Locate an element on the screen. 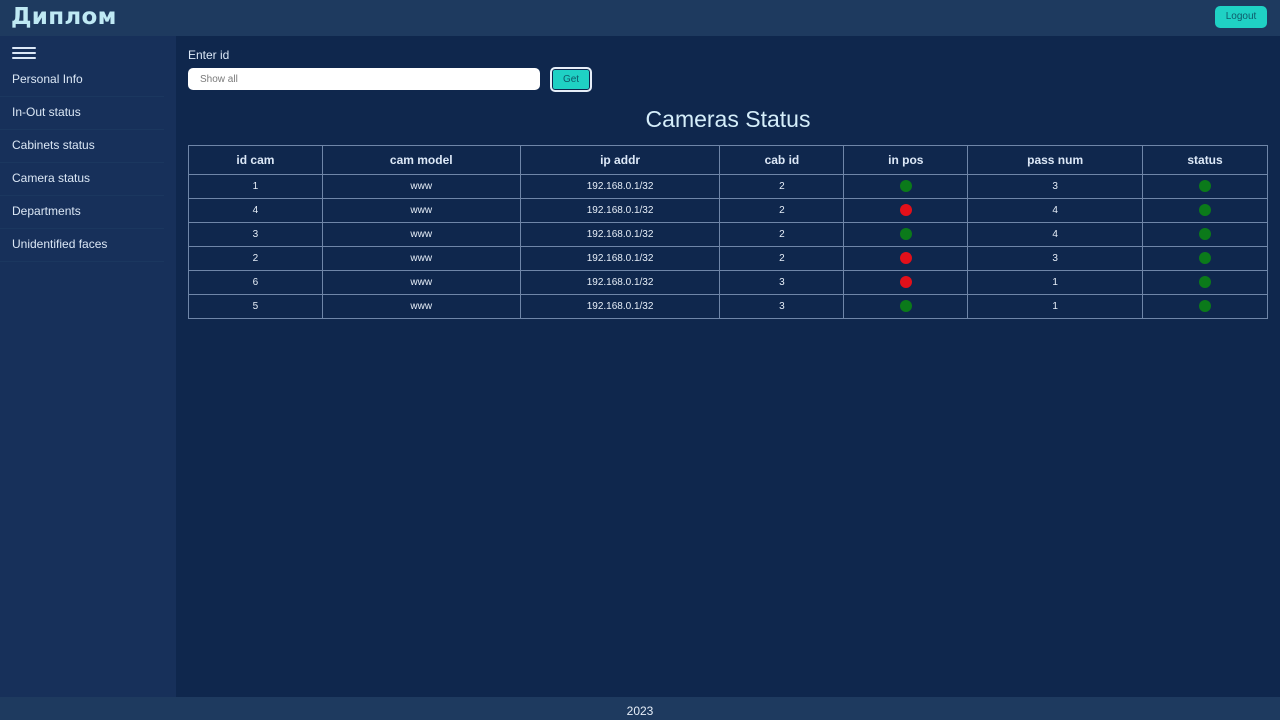  sidebar-item-in-out-status: In-Out status is located at coordinates (82, 113).